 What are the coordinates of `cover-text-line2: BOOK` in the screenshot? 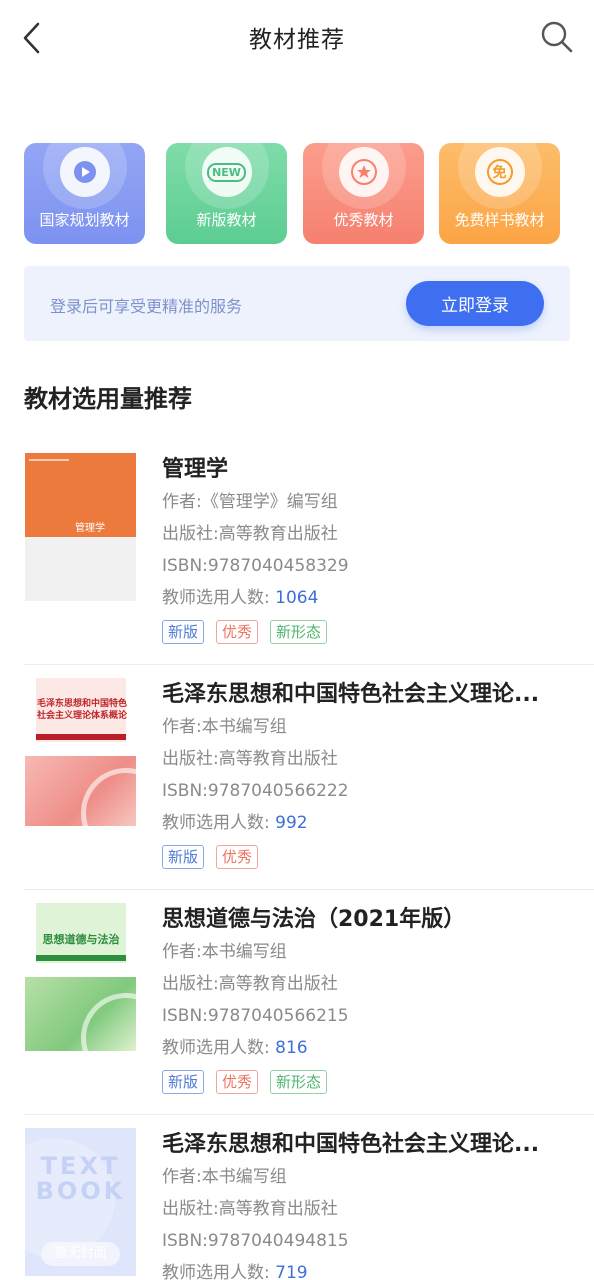 It's located at (80, 1191).